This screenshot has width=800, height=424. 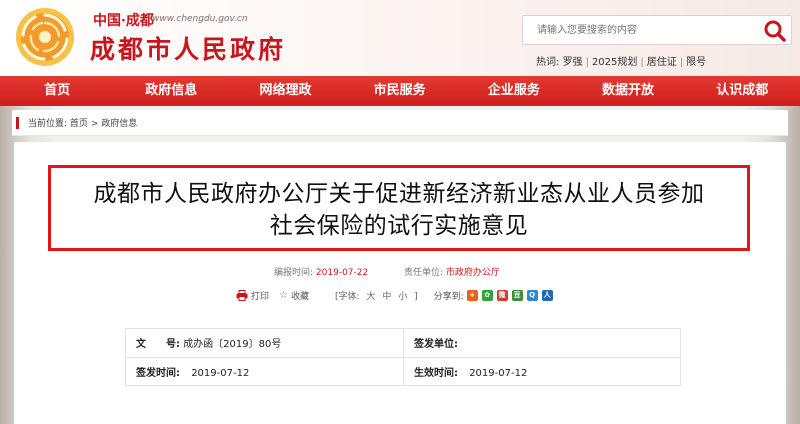 I want to click on article-title-line: 社会保险的试行实施意见, so click(x=399, y=226).